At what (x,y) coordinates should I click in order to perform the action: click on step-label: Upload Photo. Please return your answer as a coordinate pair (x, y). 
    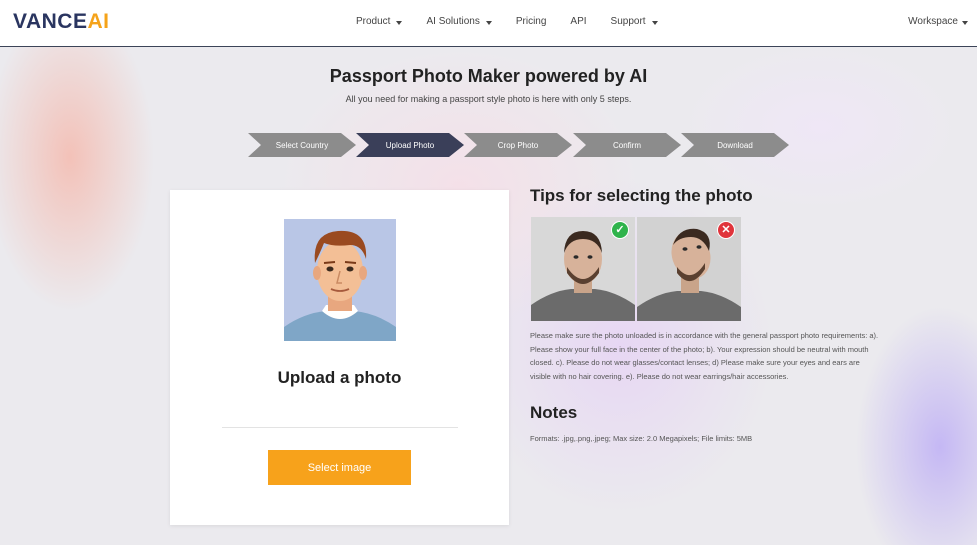
    Looking at the image, I should click on (410, 145).